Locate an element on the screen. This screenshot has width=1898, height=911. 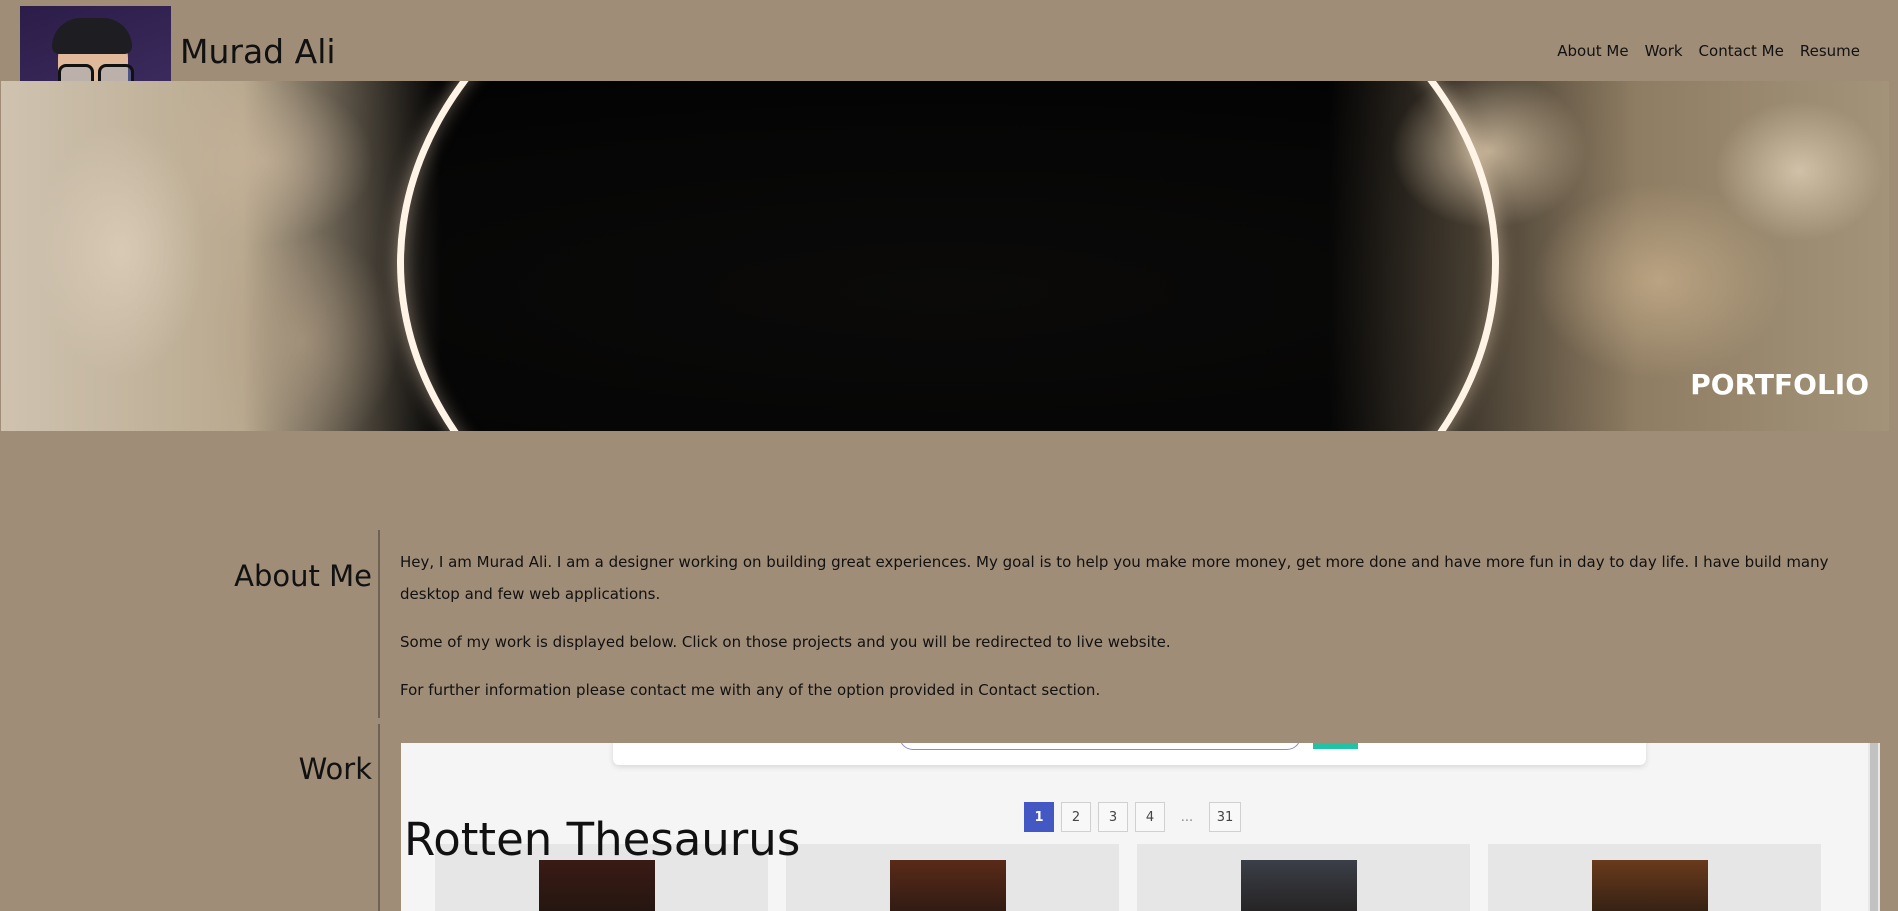
page-31: 31 is located at coordinates (1225, 817).